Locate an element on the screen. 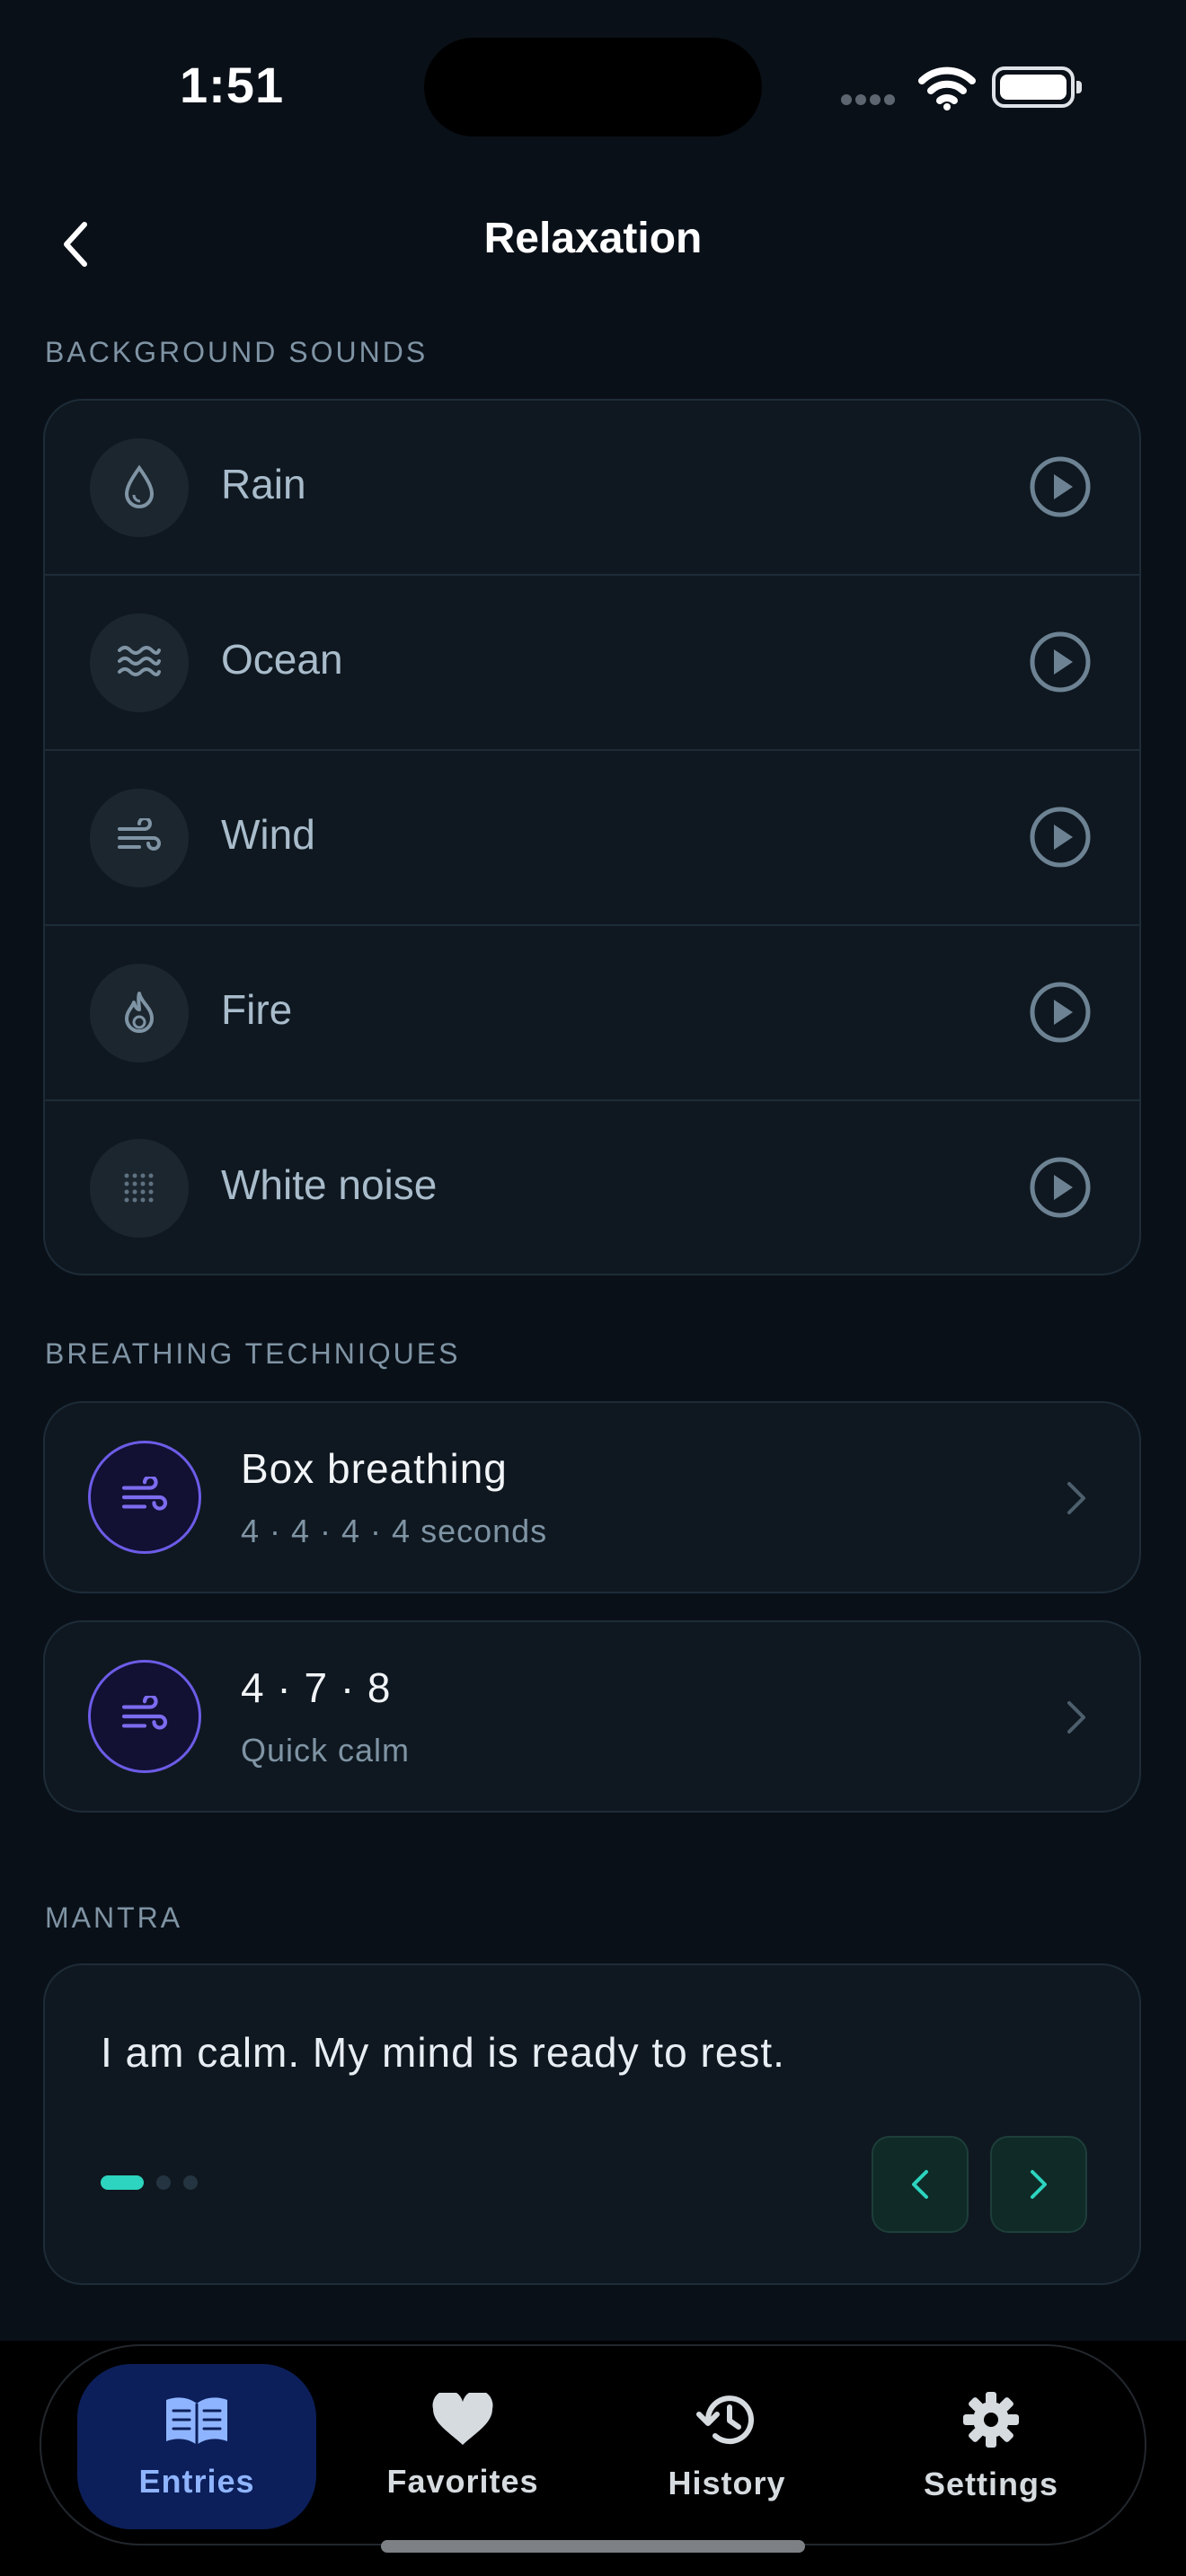 The height and width of the screenshot is (2576, 1186). technique-title: Box breathing is located at coordinates (374, 1468).